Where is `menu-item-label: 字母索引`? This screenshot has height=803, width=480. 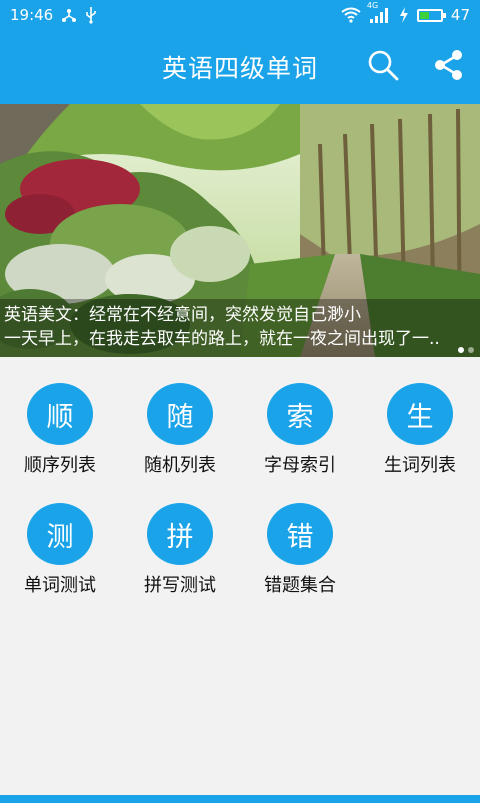 menu-item-label: 字母索引 is located at coordinates (300, 465).